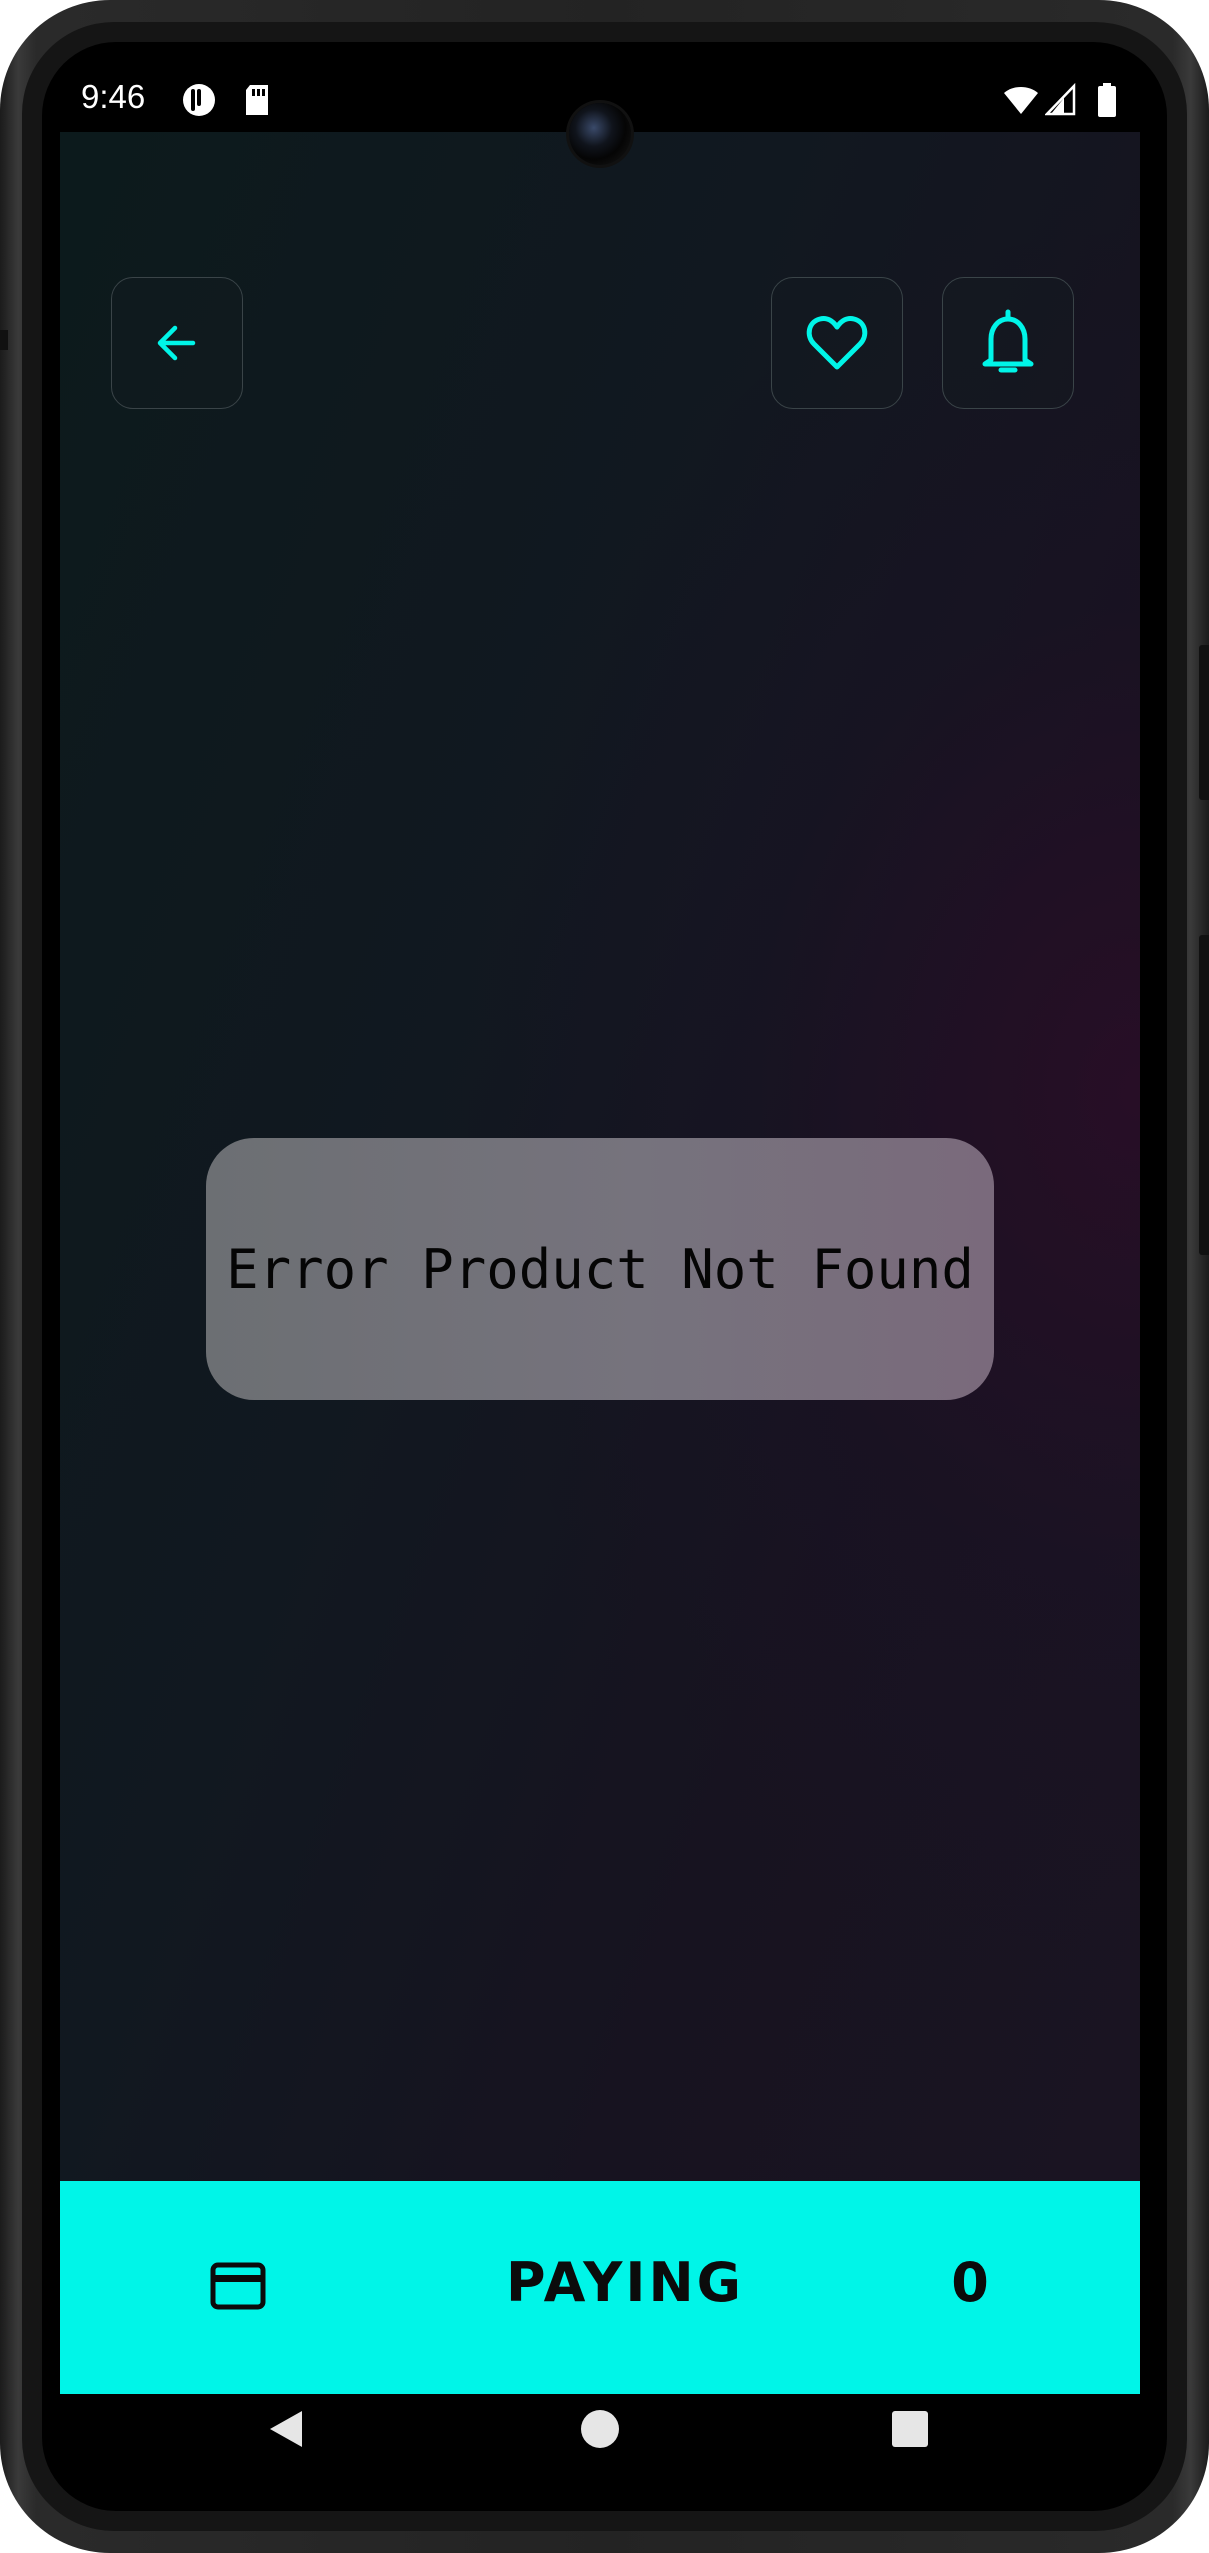 This screenshot has height=2553, width=1209. What do you see at coordinates (1204, 1095) in the screenshot?
I see `volume-button` at bounding box center [1204, 1095].